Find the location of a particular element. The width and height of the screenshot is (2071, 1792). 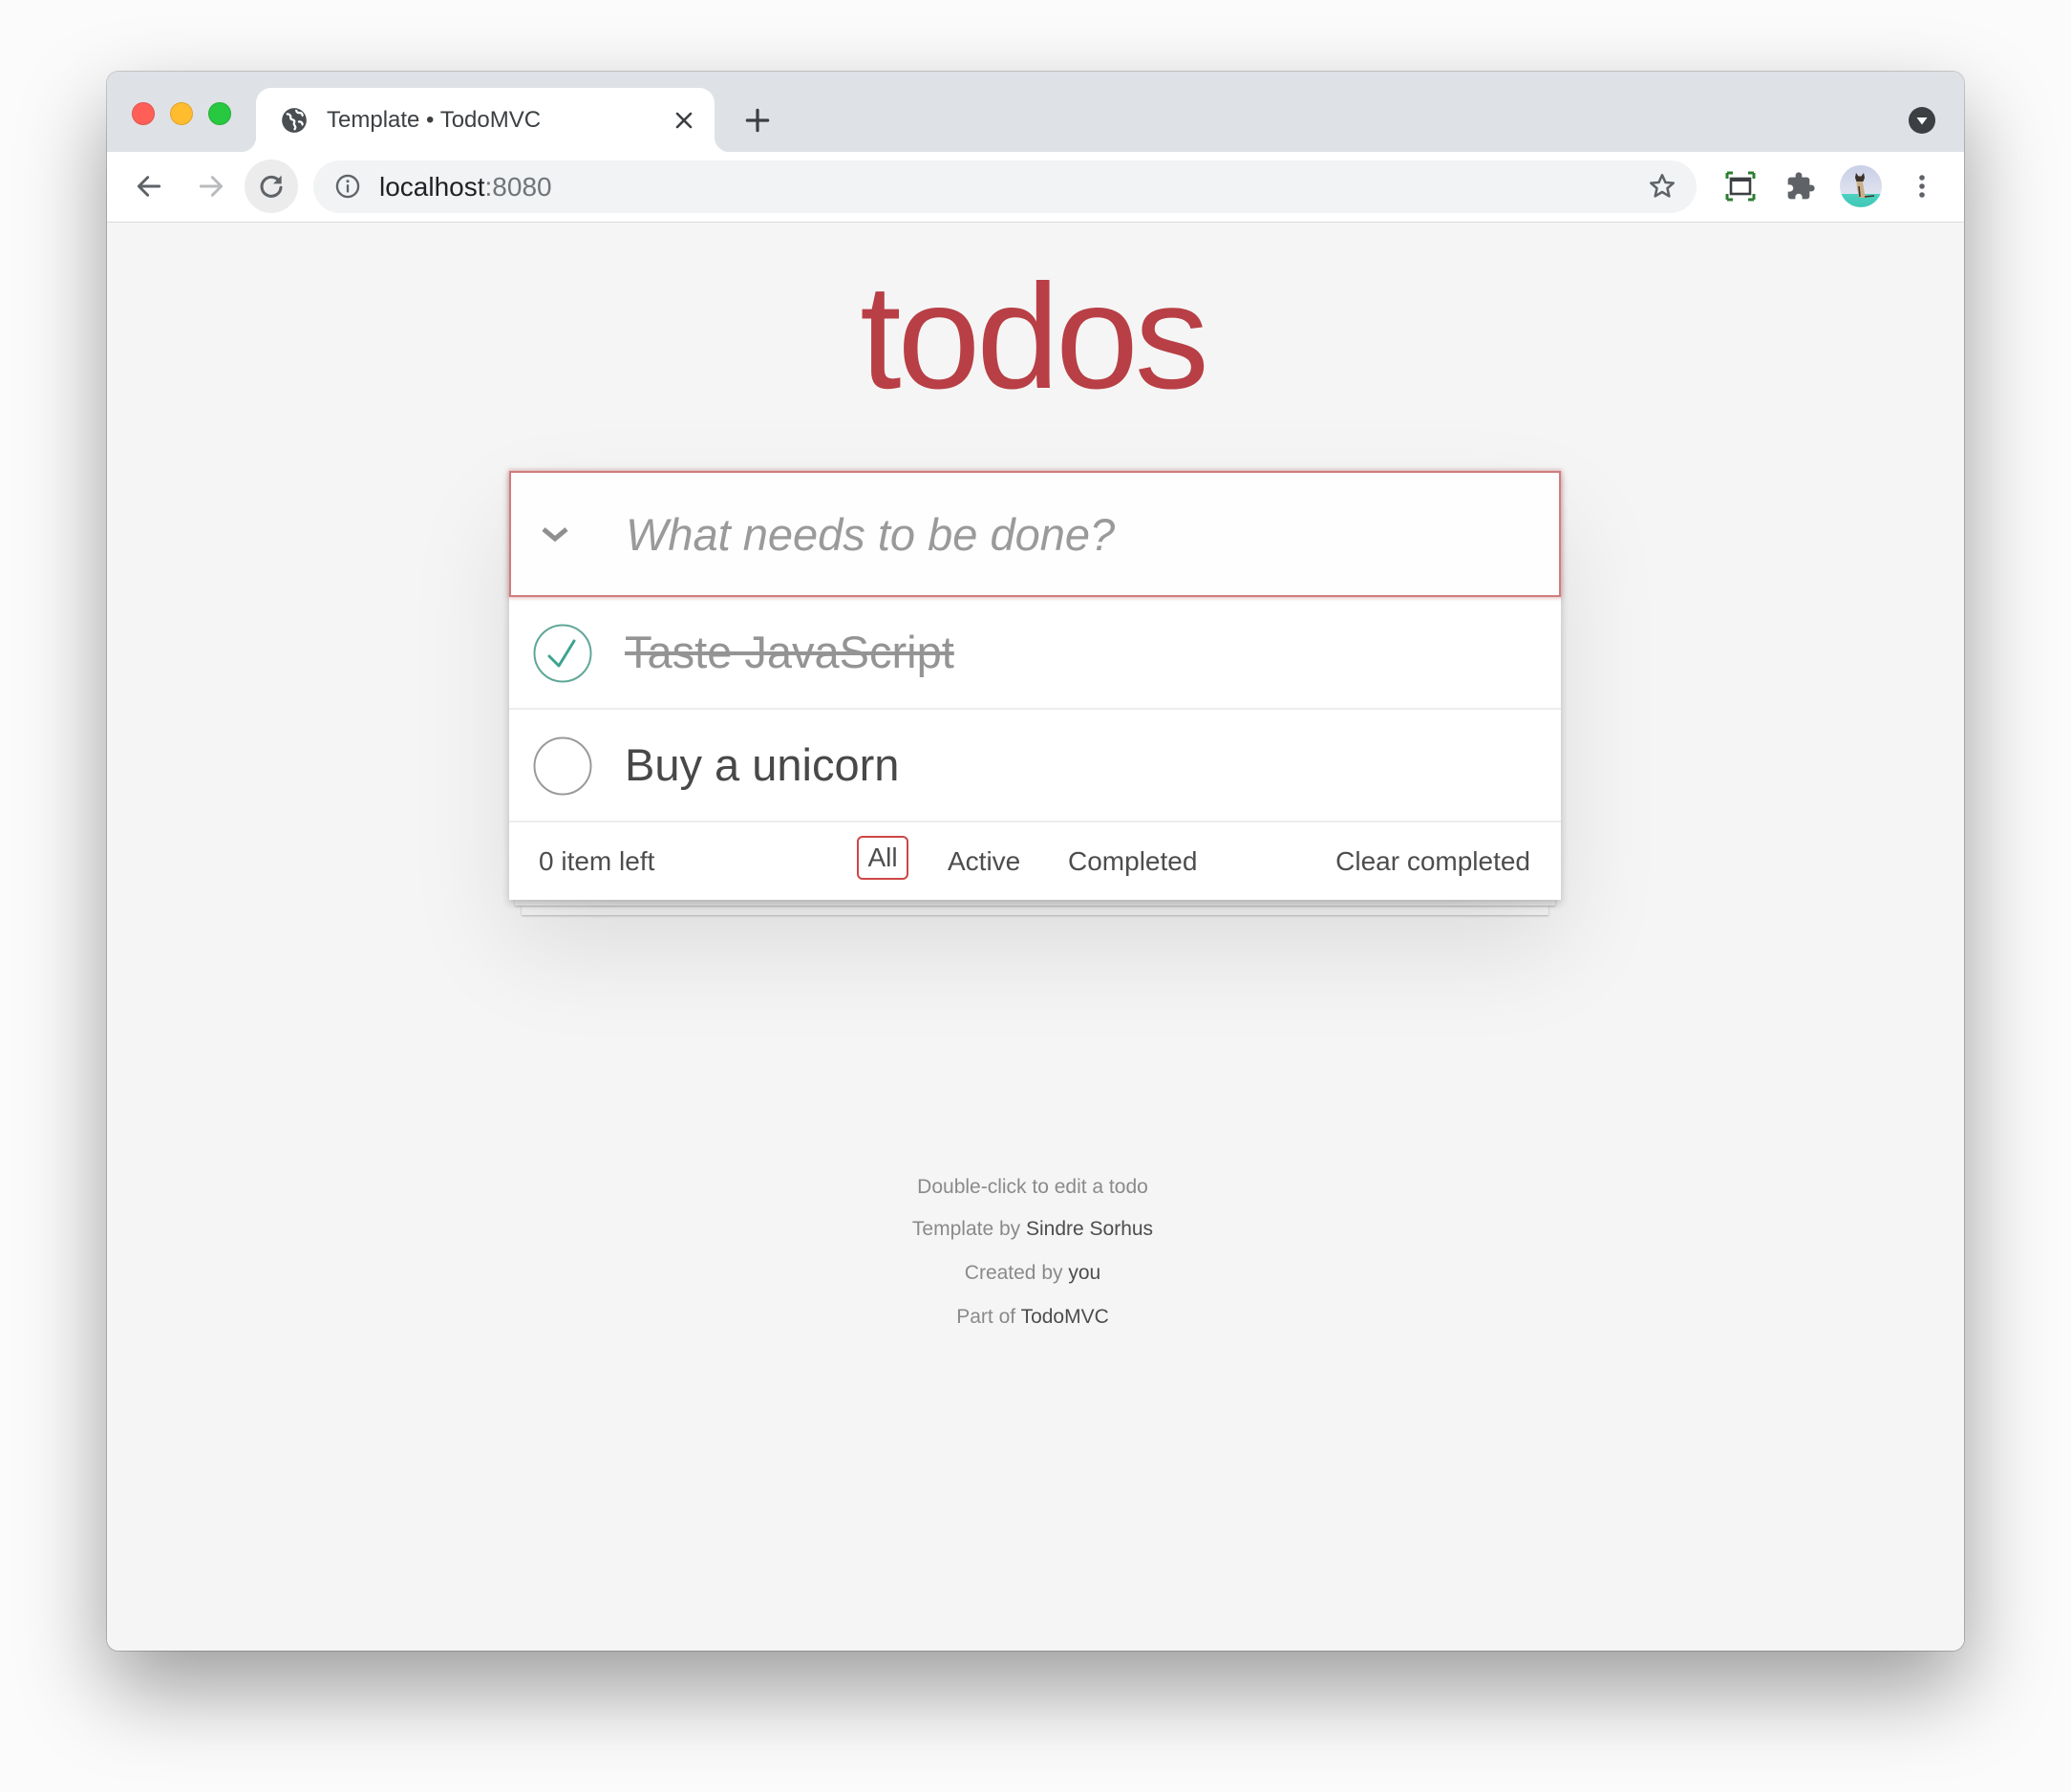

globe-icon is located at coordinates (295, 120).